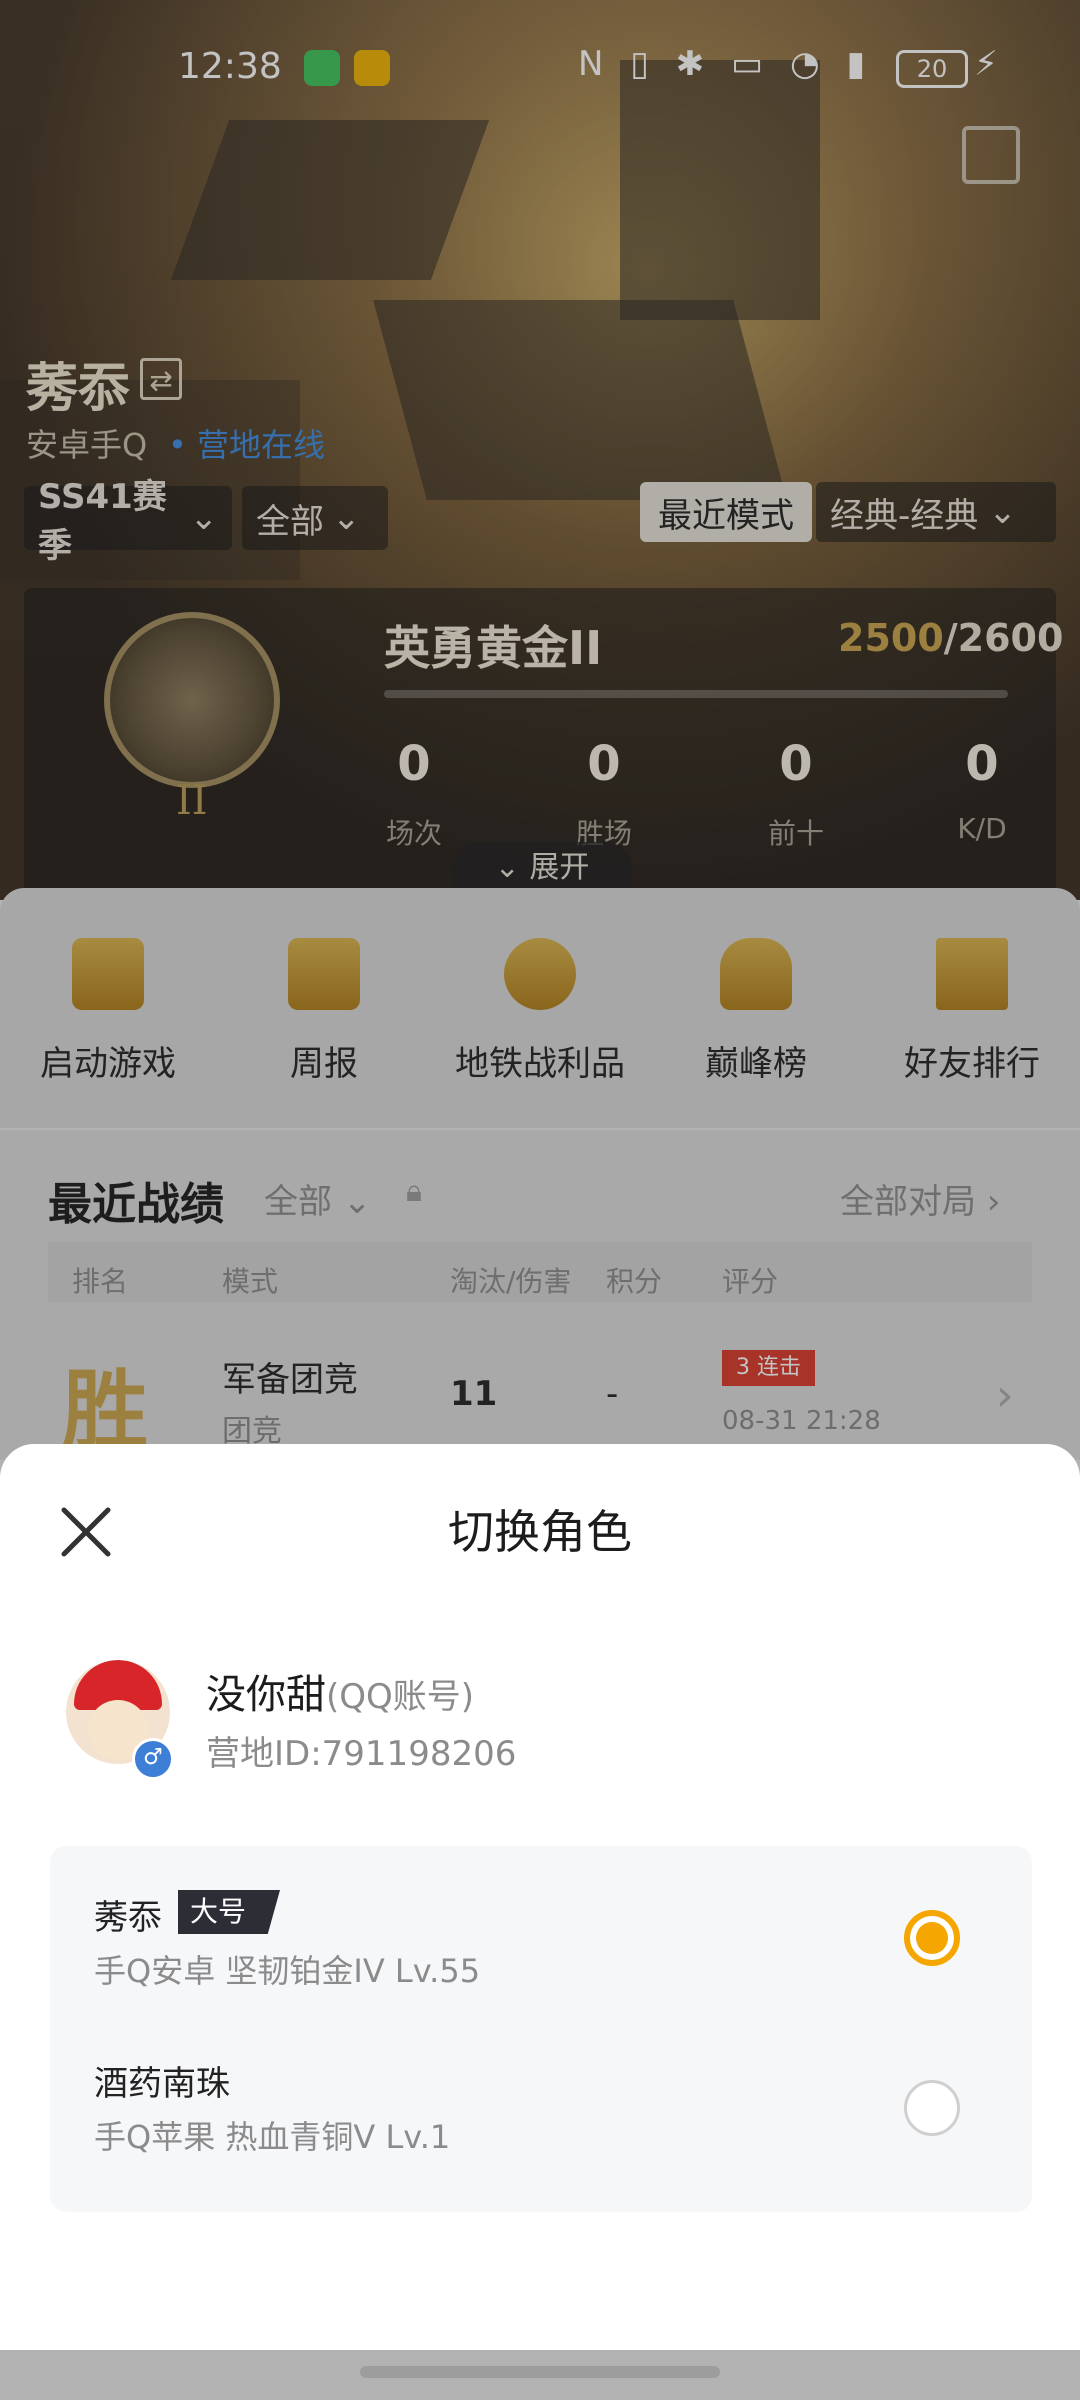  What do you see at coordinates (340, 1695) in the screenshot?
I see `account-name: 没你甜(QQ账号)` at bounding box center [340, 1695].